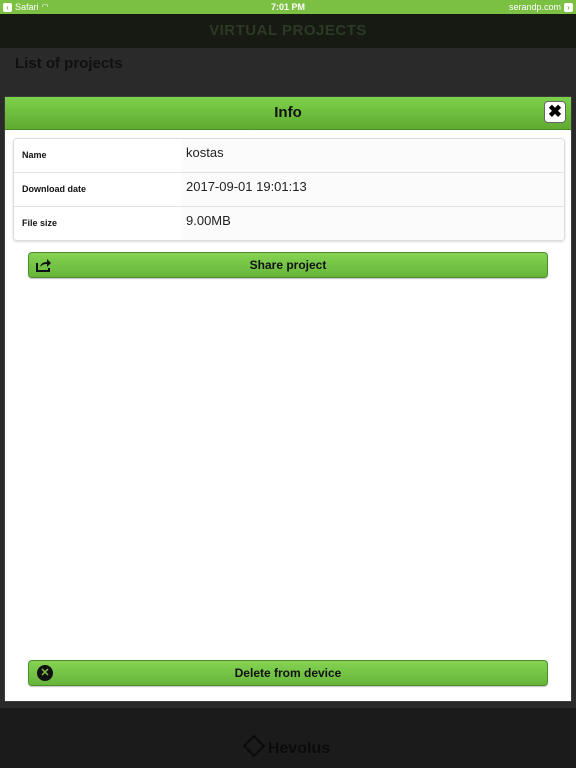 This screenshot has width=576, height=768. Describe the element at coordinates (97, 155) in the screenshot. I see `info-label: Name` at that location.